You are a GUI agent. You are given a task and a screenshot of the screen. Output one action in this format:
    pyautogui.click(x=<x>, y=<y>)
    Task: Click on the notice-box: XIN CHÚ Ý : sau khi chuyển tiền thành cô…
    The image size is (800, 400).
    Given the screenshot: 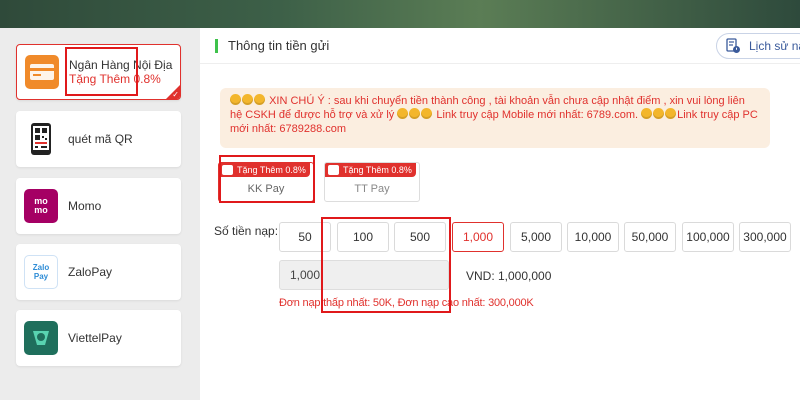 What is the action you would take?
    pyautogui.click(x=495, y=118)
    